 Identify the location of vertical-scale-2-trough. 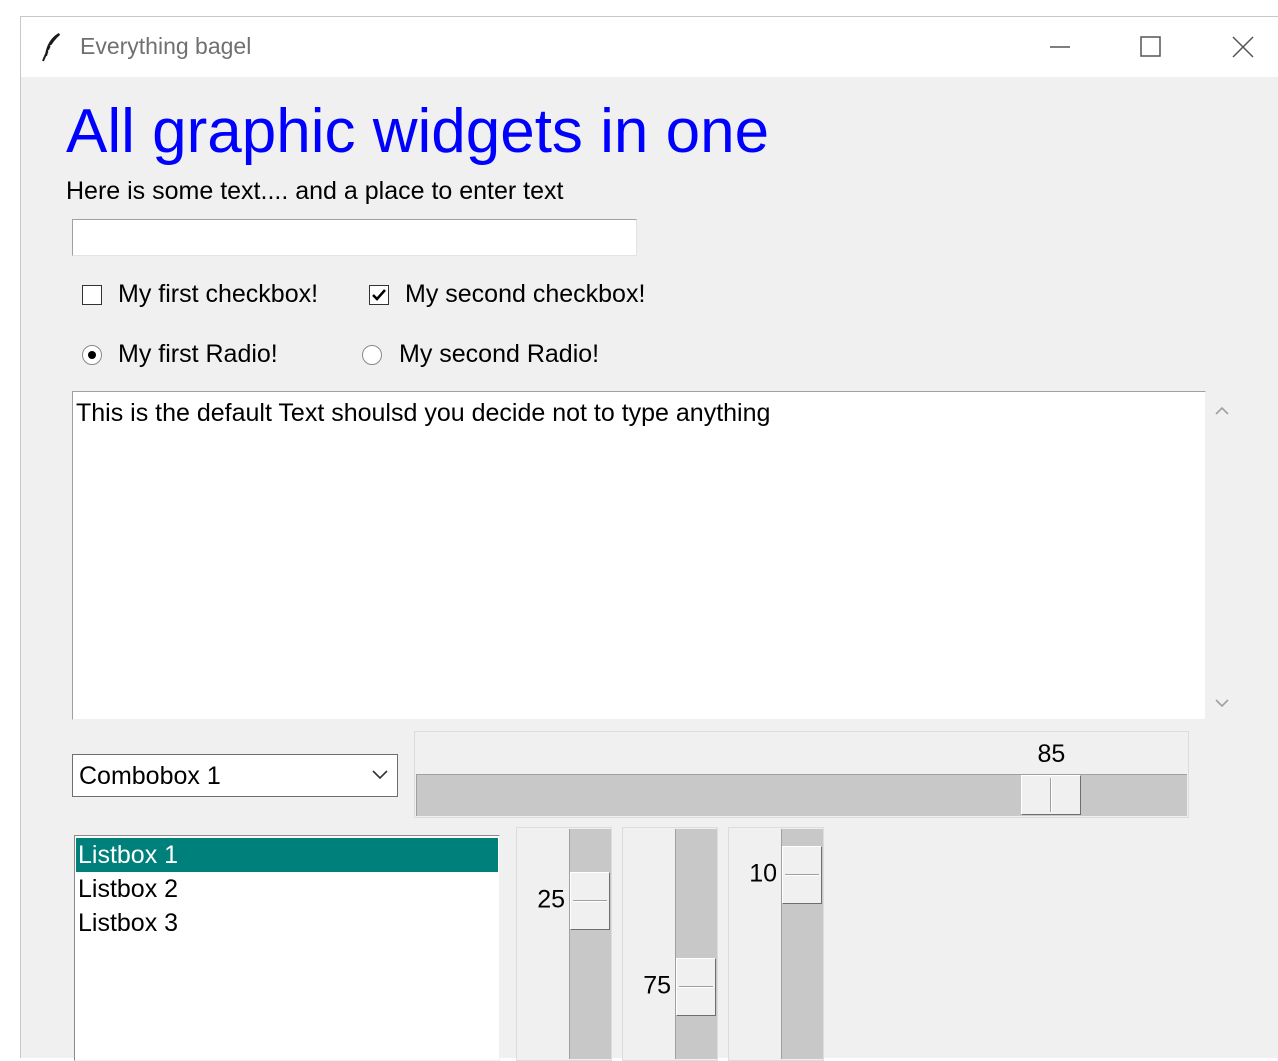
(696, 944).